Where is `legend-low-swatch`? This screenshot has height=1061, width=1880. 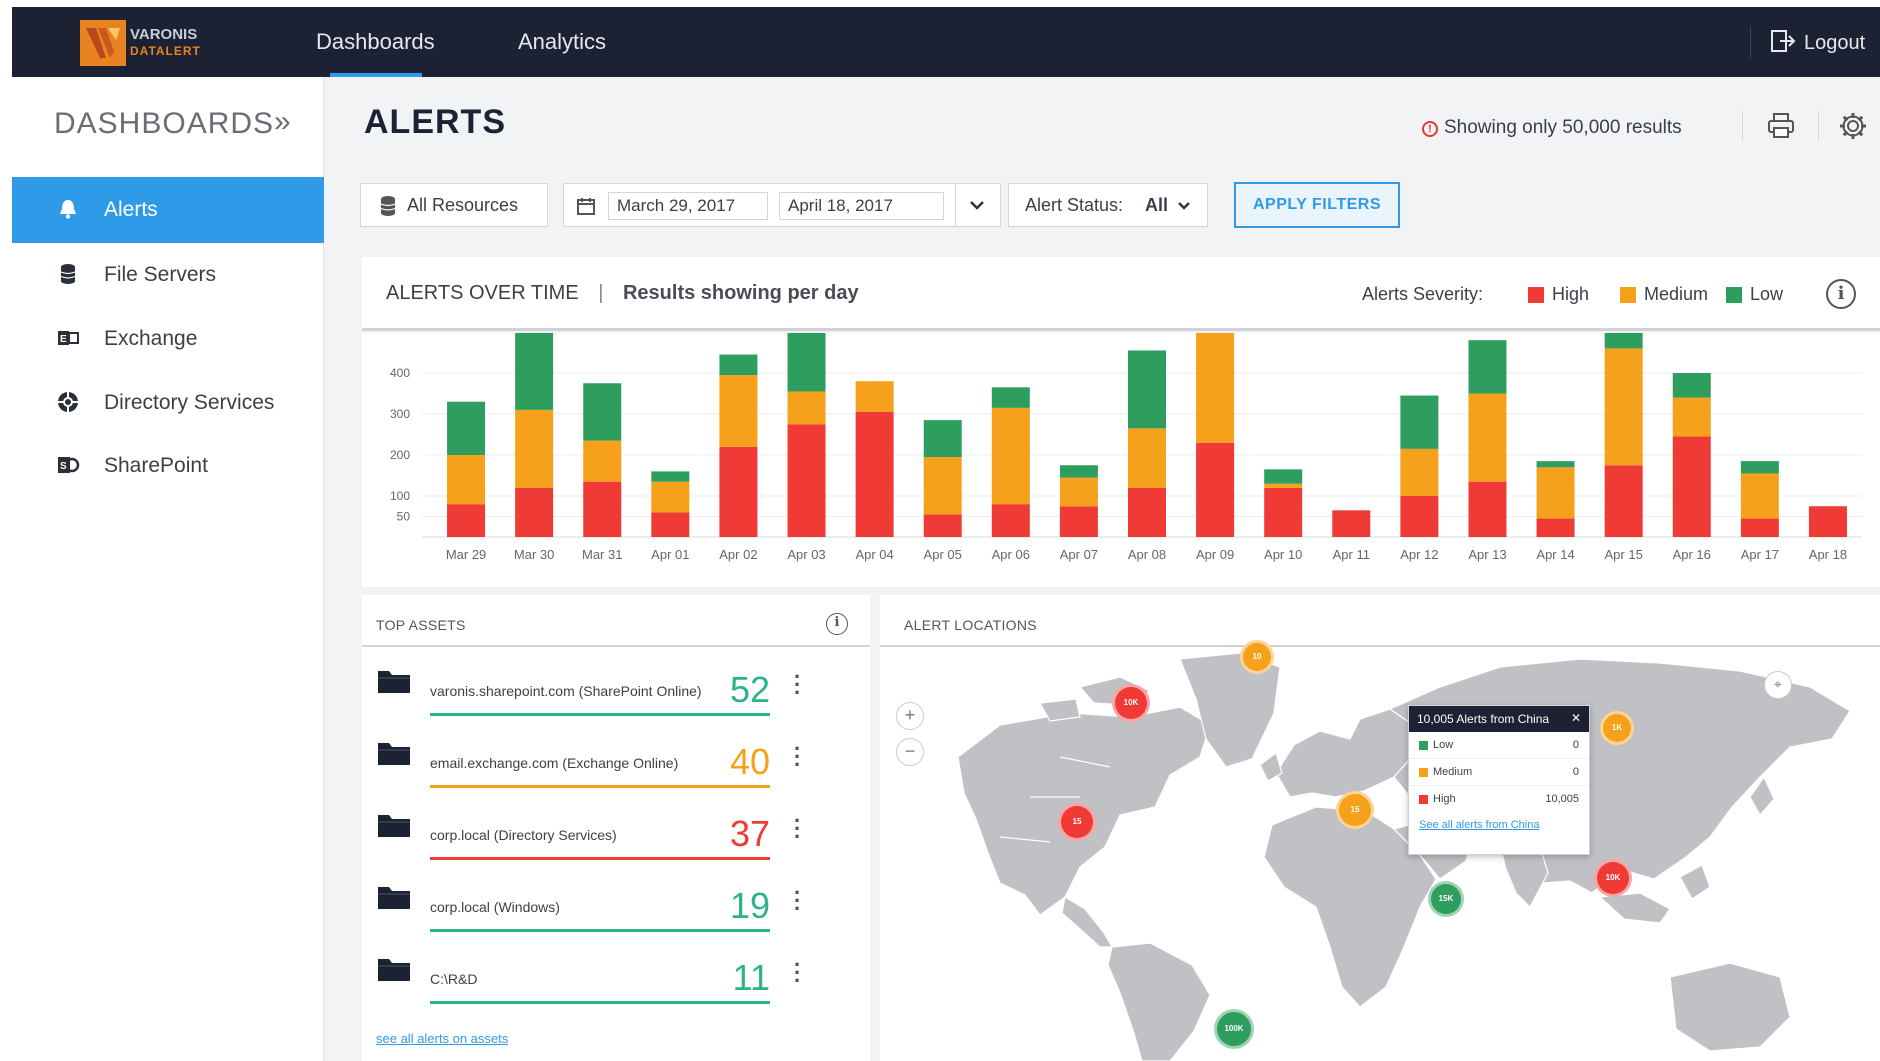
legend-low-swatch is located at coordinates (1734, 295).